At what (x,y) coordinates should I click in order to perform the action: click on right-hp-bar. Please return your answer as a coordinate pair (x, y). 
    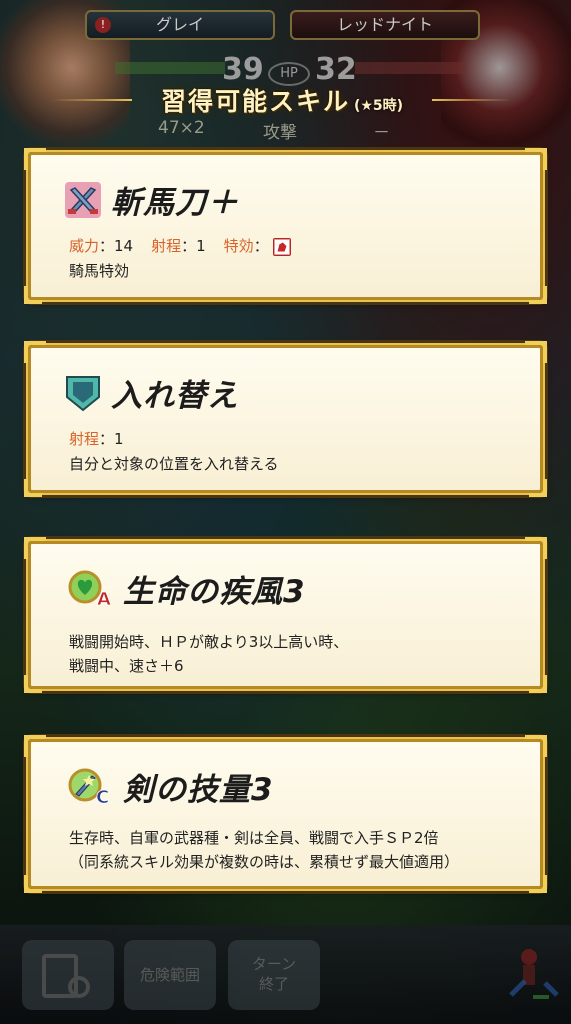
    Looking at the image, I should click on (410, 68).